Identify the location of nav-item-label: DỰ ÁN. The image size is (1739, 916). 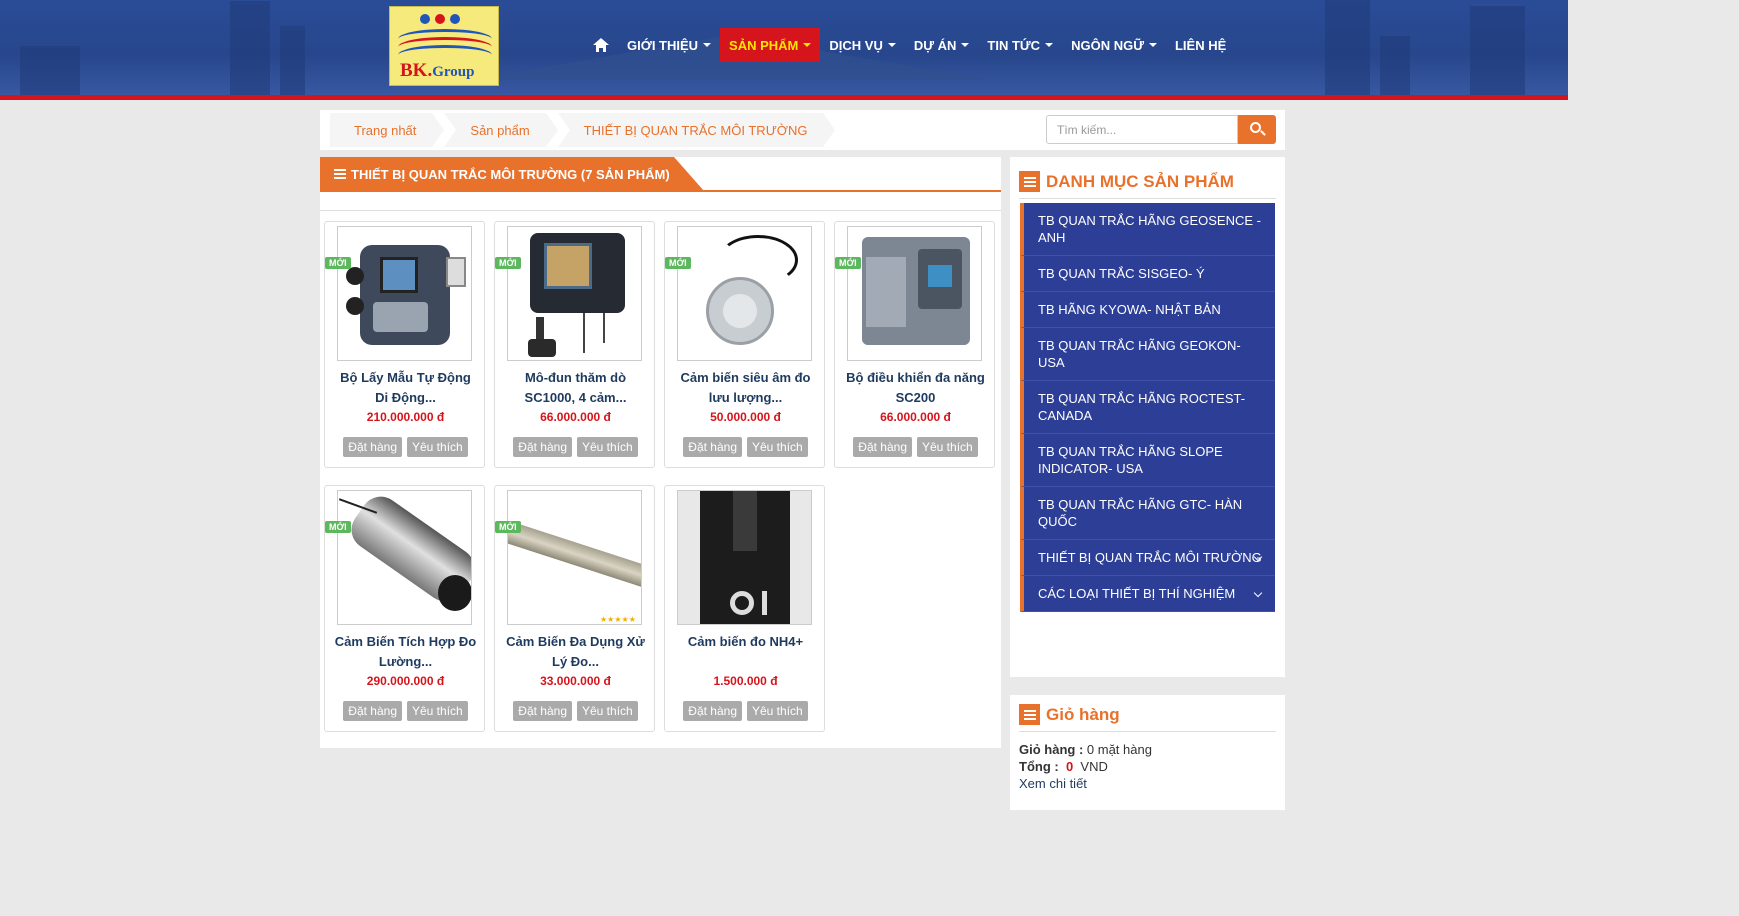
(935, 45).